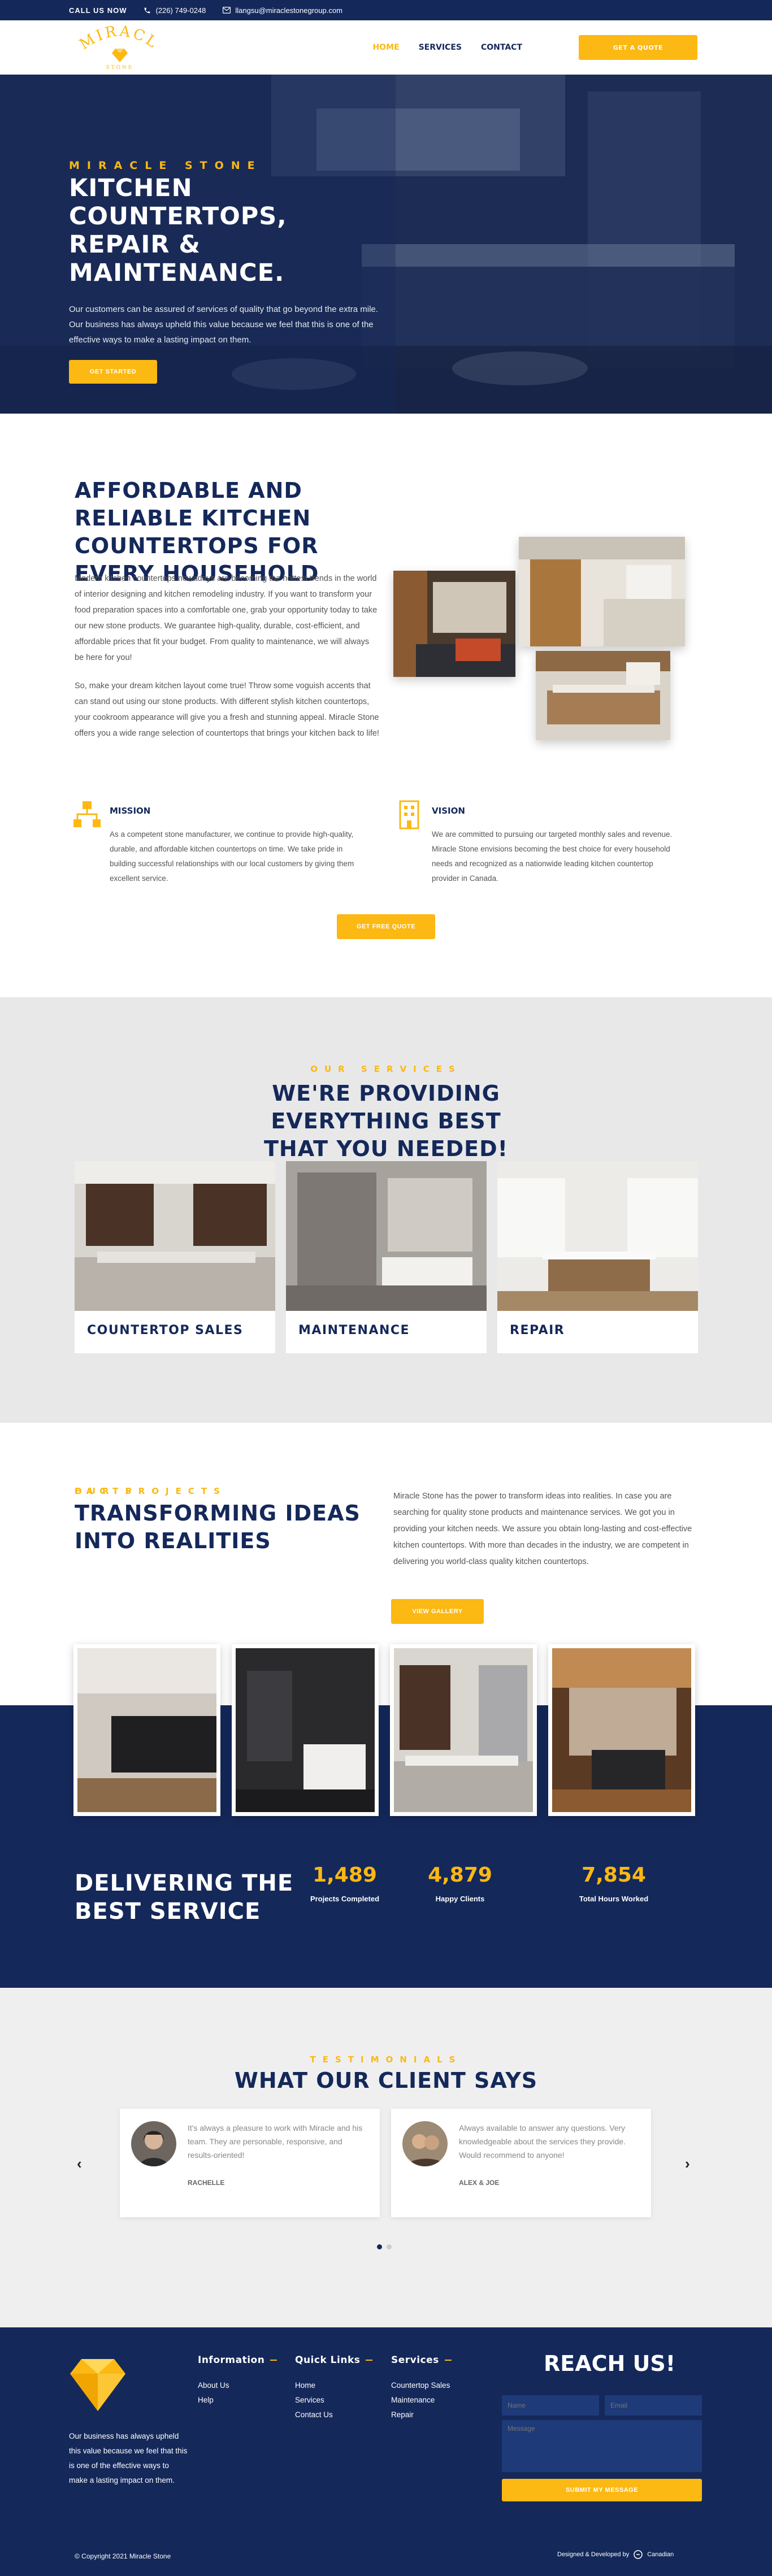 The image size is (772, 2576). Describe the element at coordinates (386, 2059) in the screenshot. I see `testimonials-kicker: Testimonials` at that location.